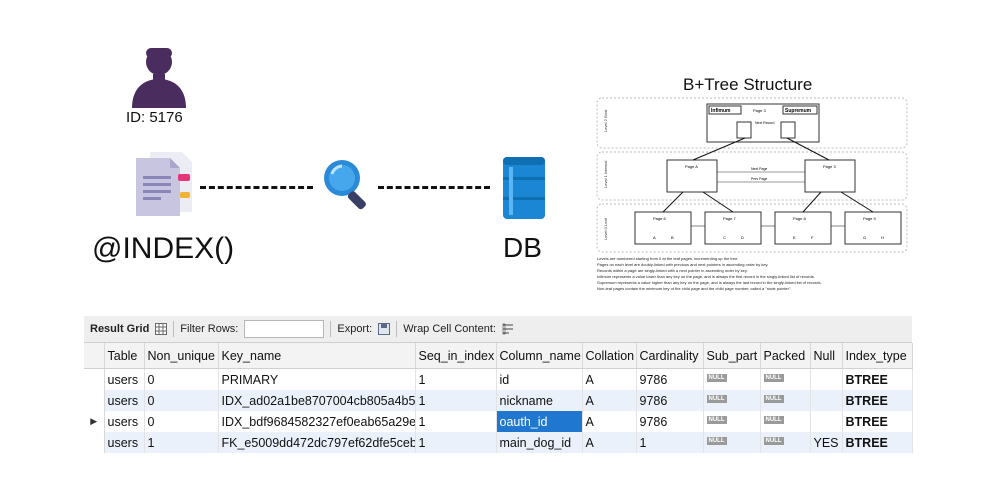  What do you see at coordinates (124, 356) in the screenshot?
I see `column-header: Table` at bounding box center [124, 356].